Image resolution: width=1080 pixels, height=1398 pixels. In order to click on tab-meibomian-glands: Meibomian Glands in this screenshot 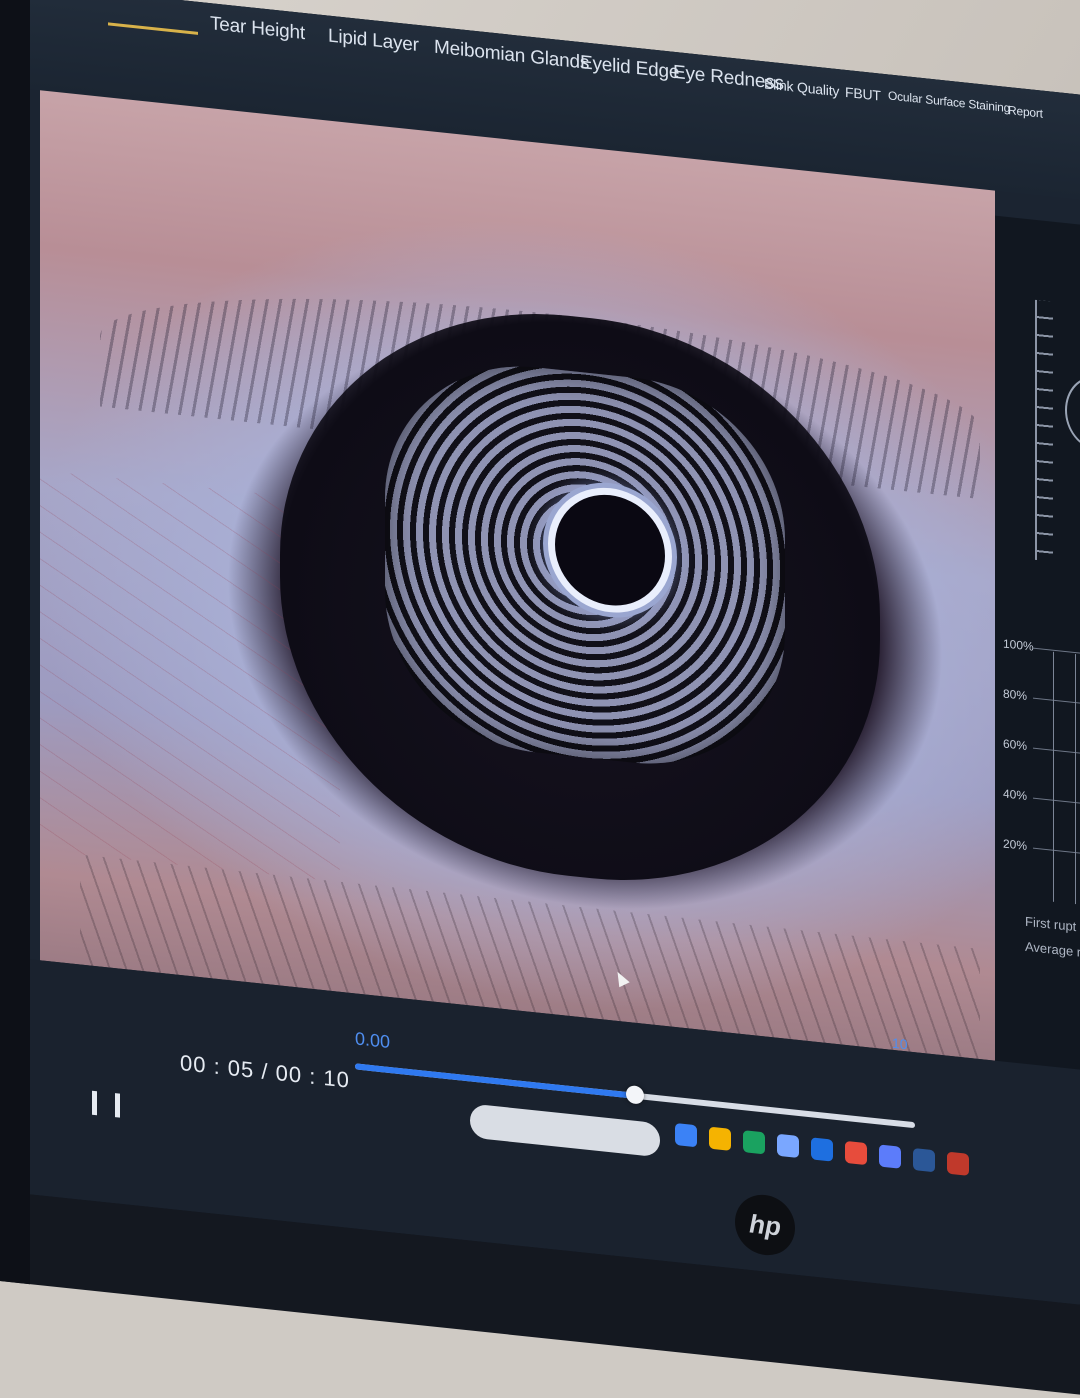, I will do `click(511, 56)`.